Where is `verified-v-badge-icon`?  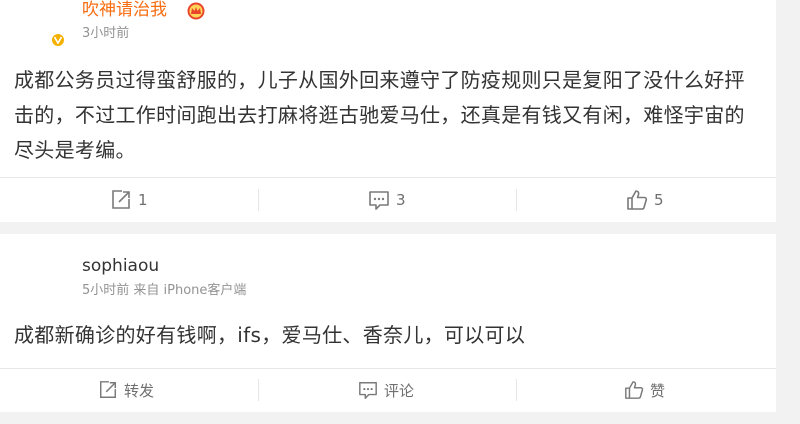
verified-v-badge-icon is located at coordinates (58, 40).